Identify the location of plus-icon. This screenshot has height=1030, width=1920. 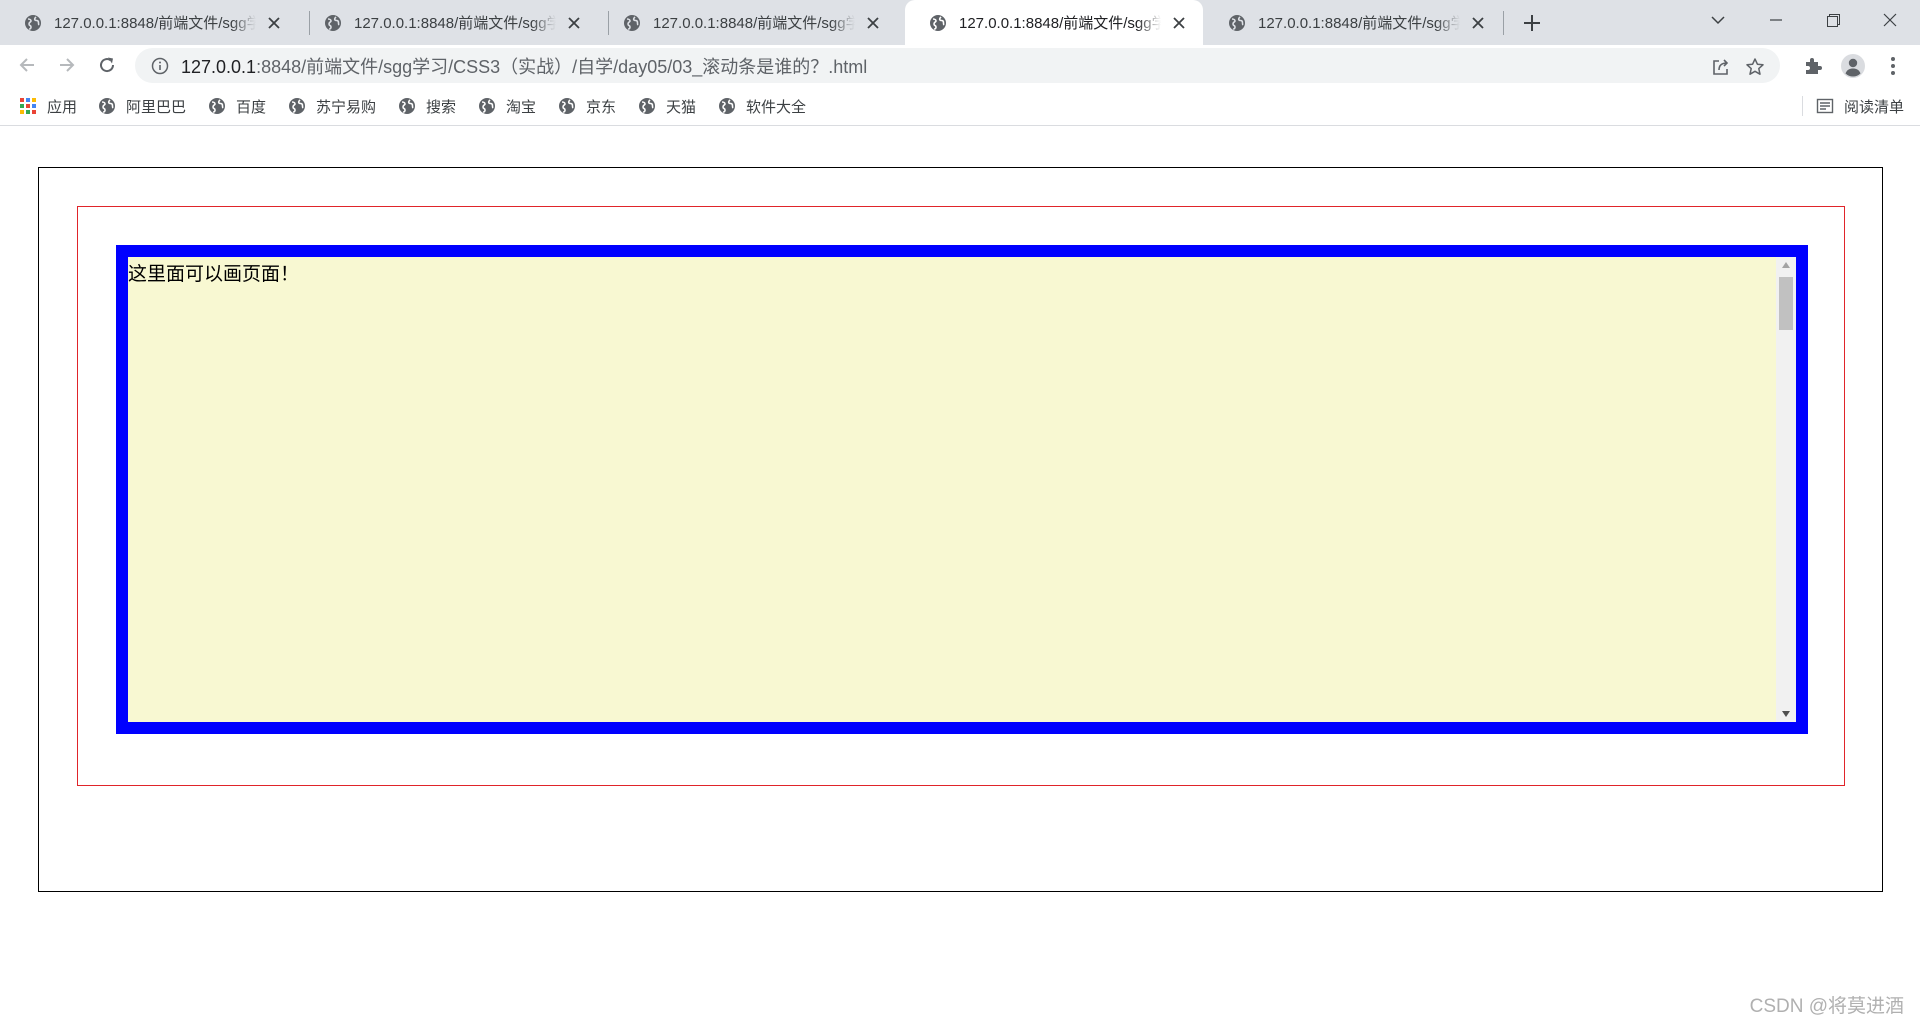
(1532, 23).